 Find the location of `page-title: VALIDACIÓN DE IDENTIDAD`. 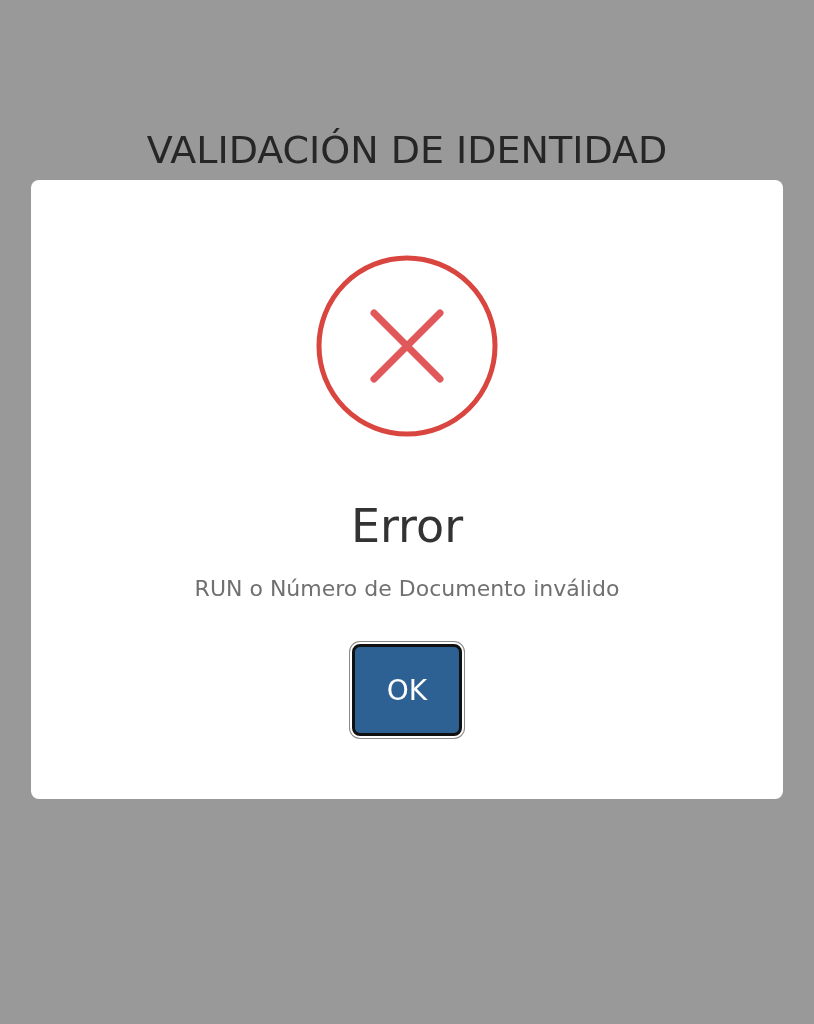

page-title: VALIDACIÓN DE IDENTIDAD is located at coordinates (407, 150).